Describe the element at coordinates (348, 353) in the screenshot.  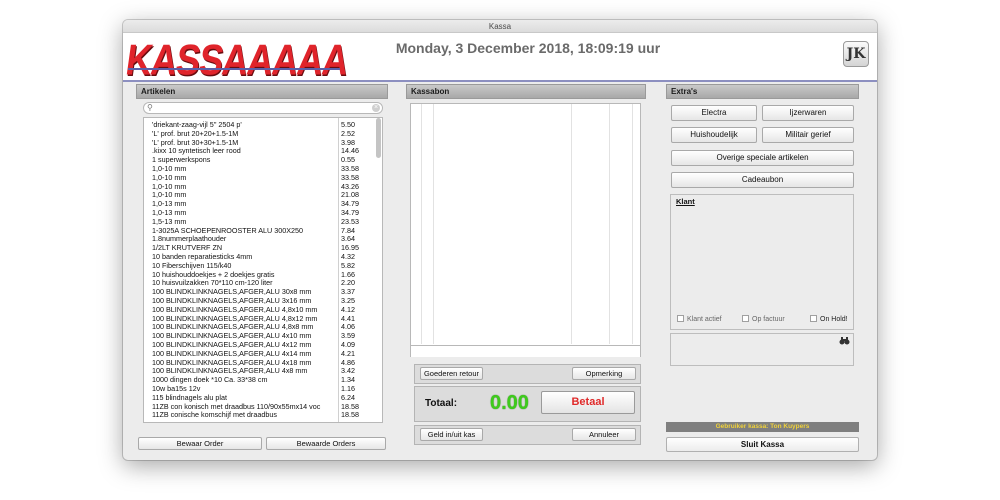
I see `article-price: 4.21` at that location.